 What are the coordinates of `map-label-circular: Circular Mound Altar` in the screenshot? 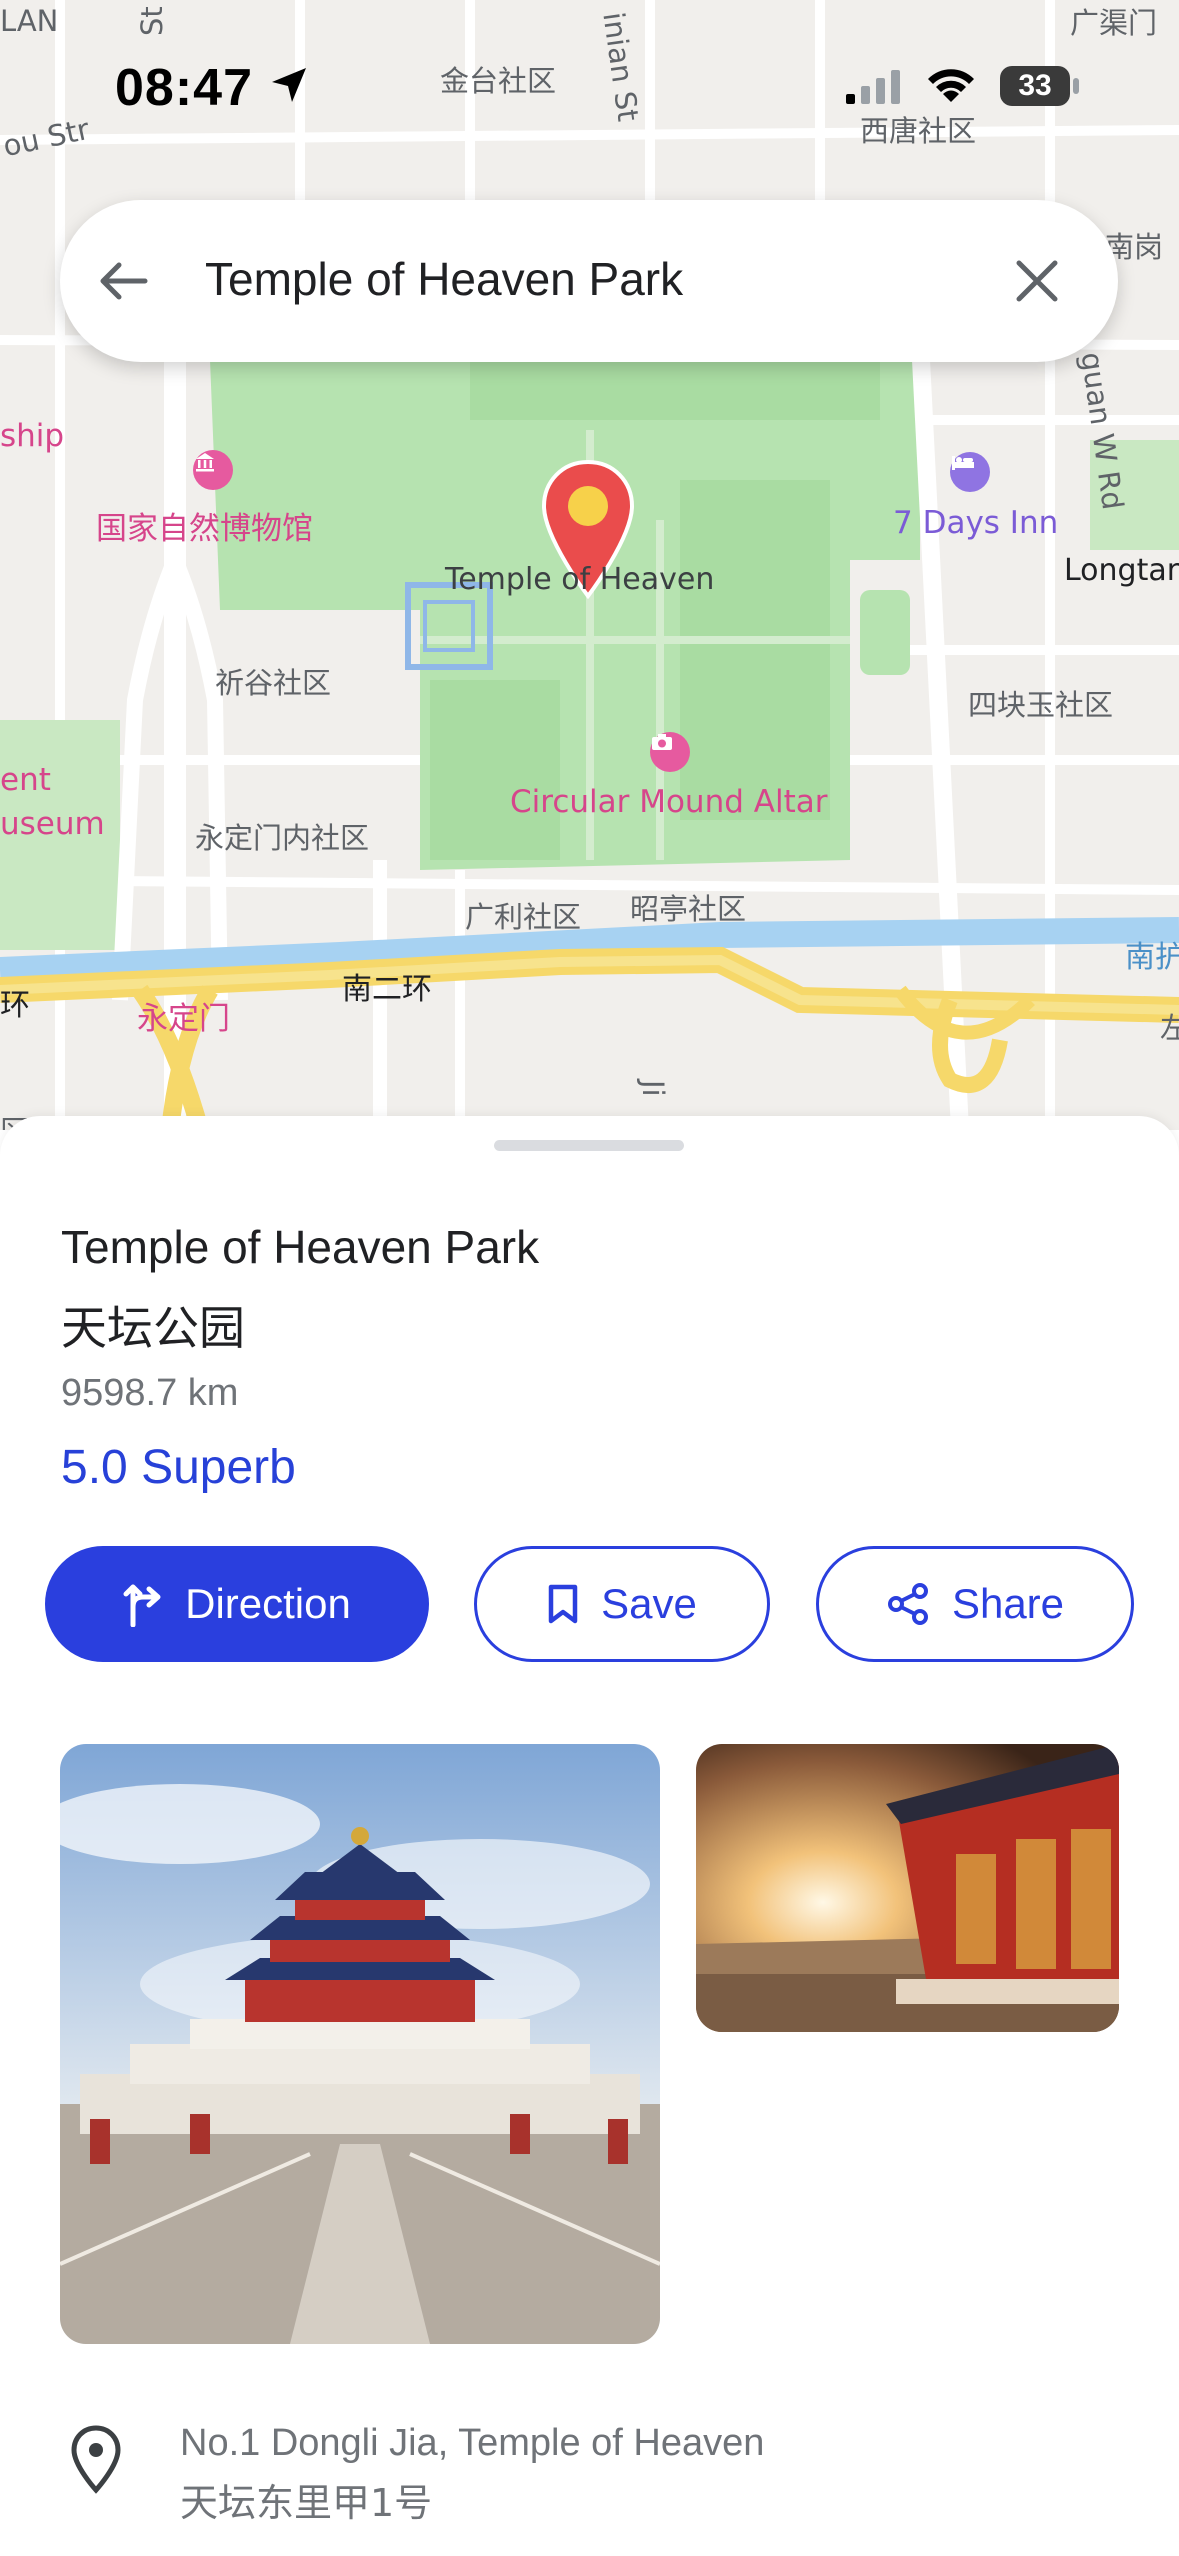 It's located at (668, 802).